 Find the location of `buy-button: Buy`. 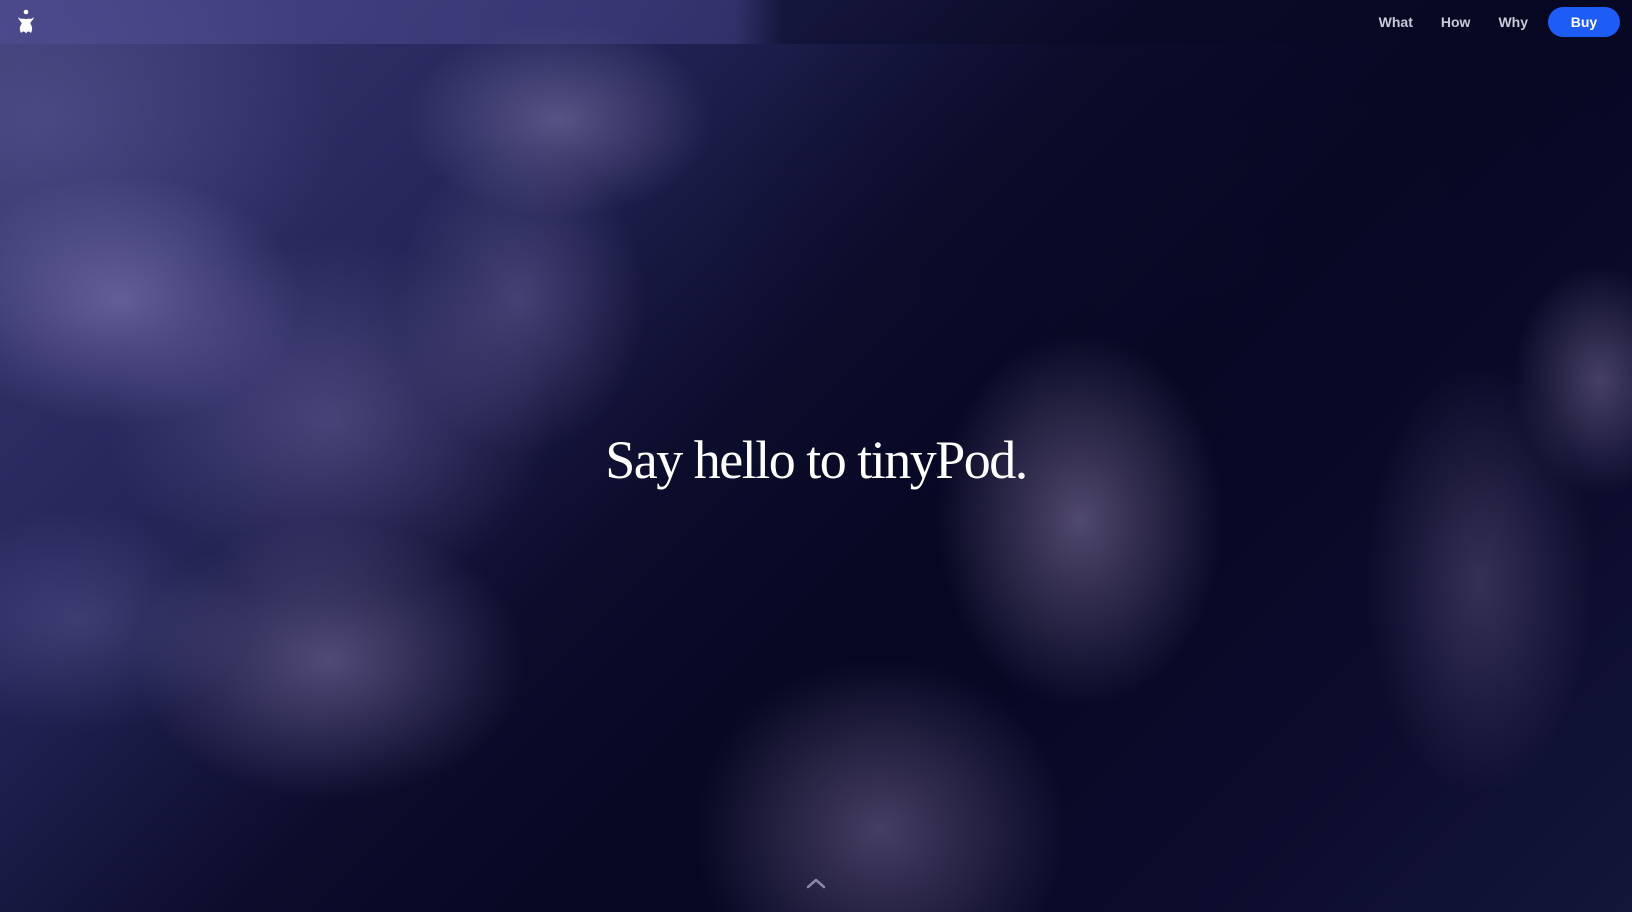

buy-button: Buy is located at coordinates (1584, 22).